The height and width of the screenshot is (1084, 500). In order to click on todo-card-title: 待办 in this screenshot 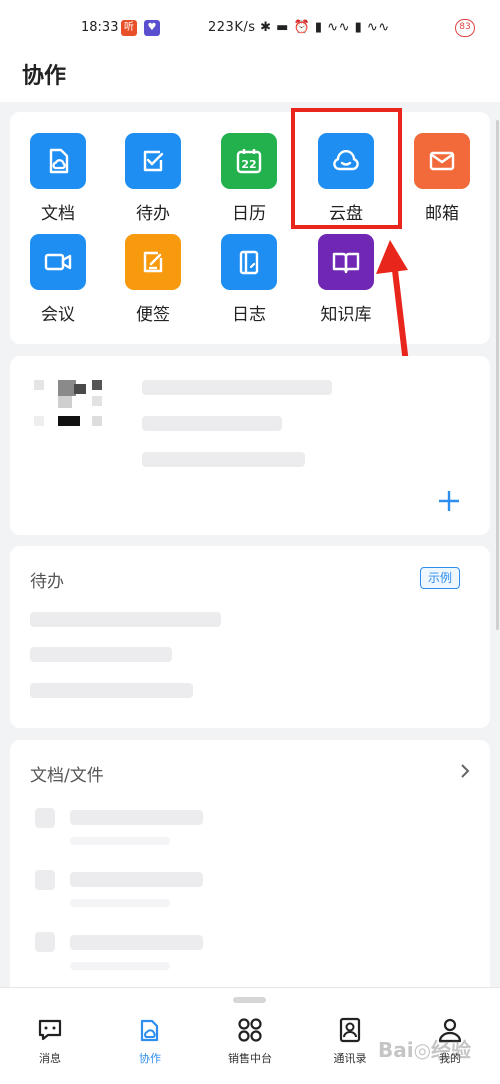, I will do `click(47, 582)`.